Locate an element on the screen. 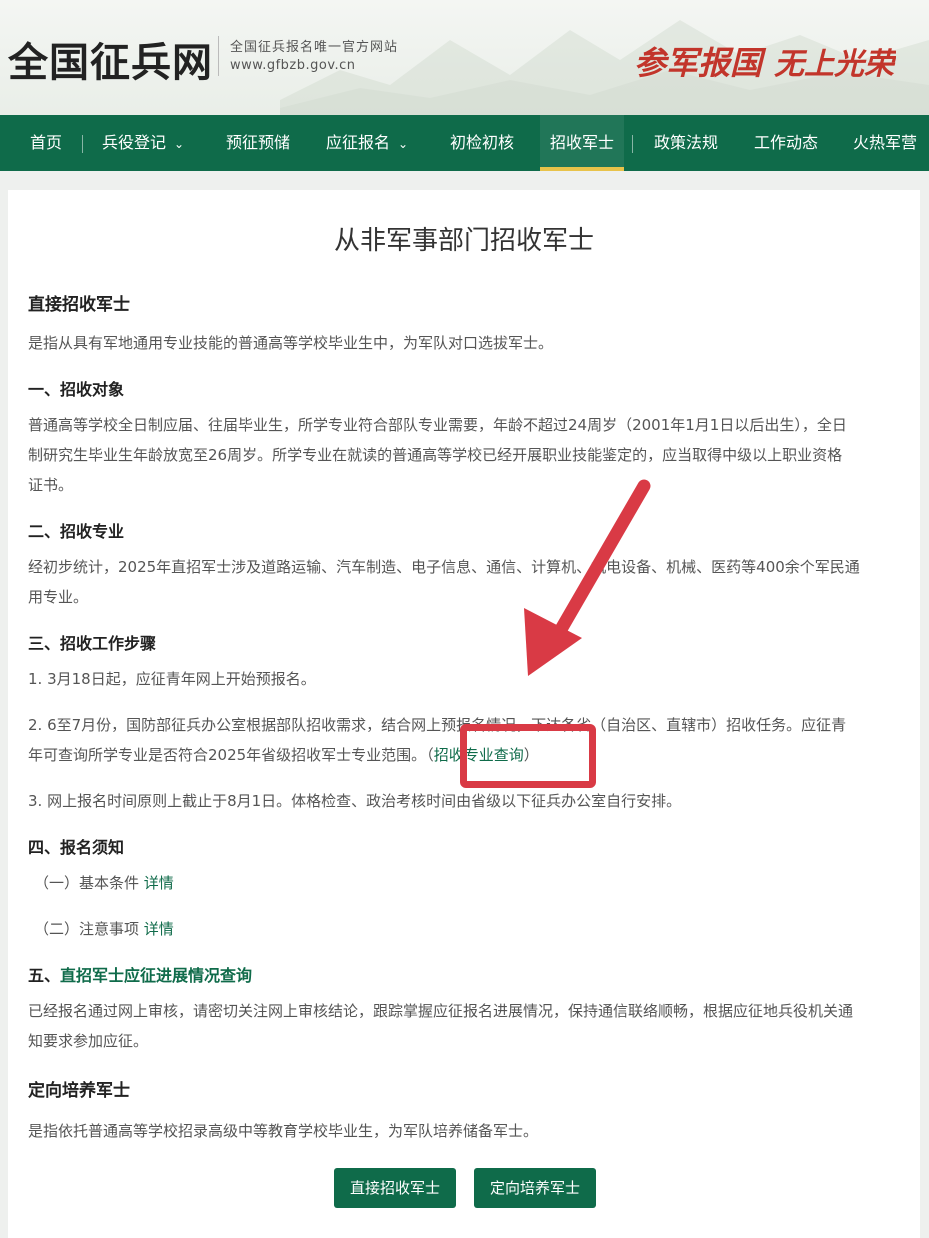 This screenshot has width=929, height=1238. attention-details-link: 详情 is located at coordinates (159, 929).